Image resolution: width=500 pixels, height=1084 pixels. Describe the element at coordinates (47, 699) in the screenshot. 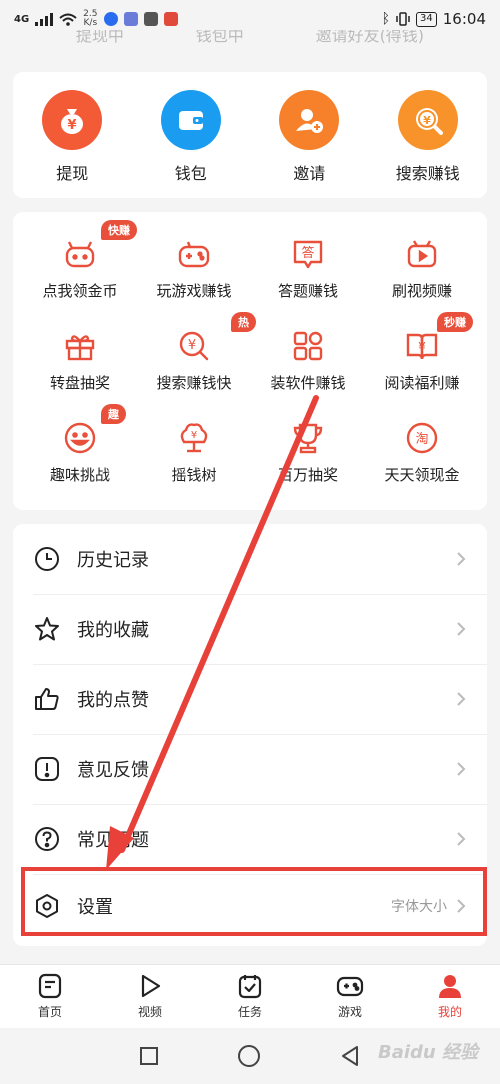

I see `thumbs-up-icon` at that location.